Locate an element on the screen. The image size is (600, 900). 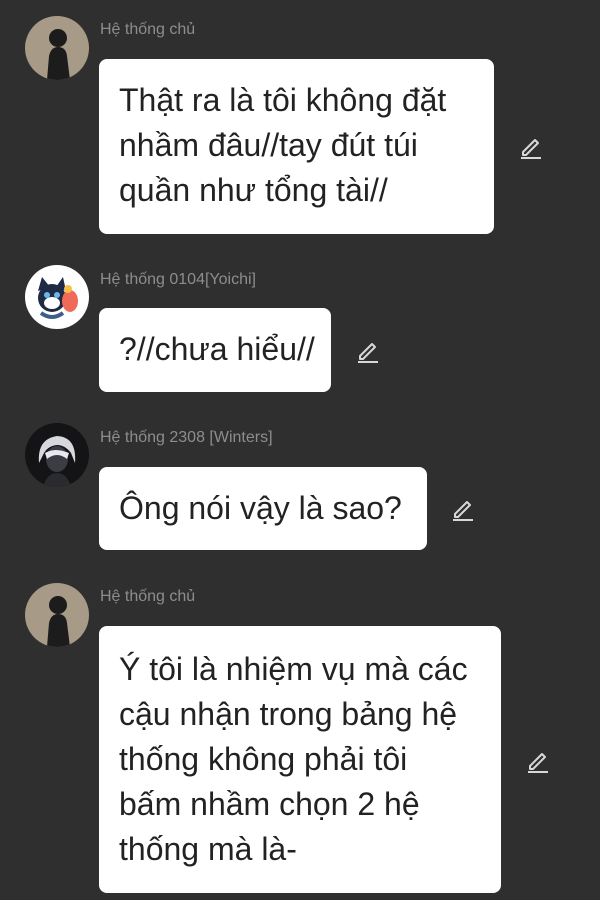
message-line: thống mà là- is located at coordinates (208, 849).